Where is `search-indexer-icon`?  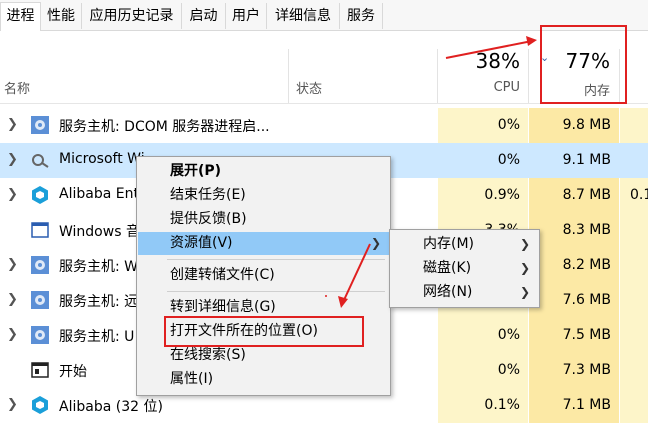 search-indexer-icon is located at coordinates (40, 161).